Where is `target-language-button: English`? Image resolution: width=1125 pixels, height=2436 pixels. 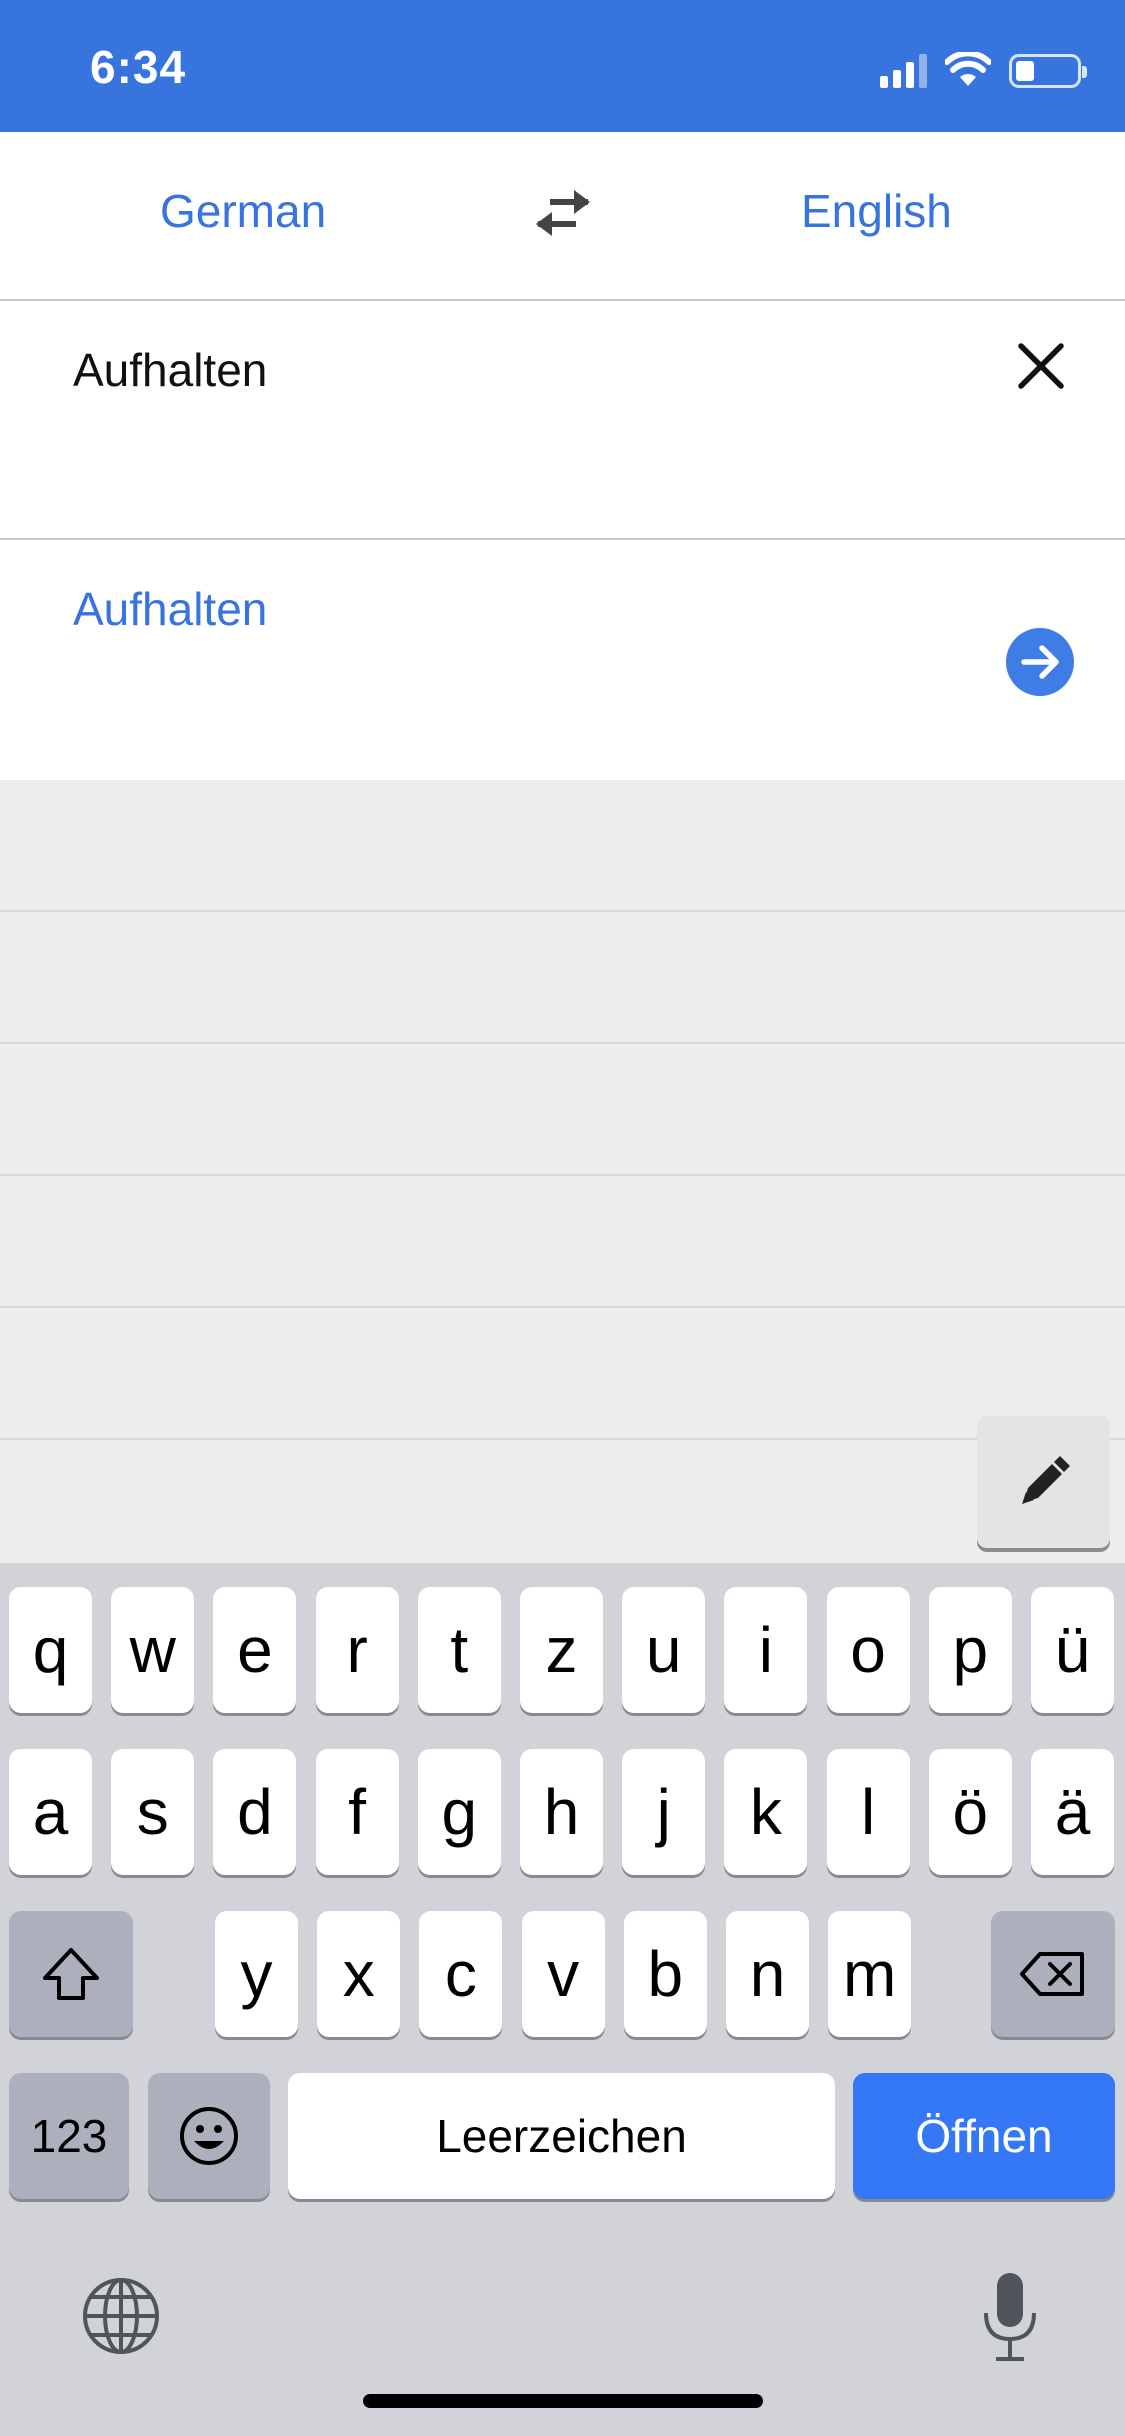
target-language-button: English is located at coordinates (876, 211).